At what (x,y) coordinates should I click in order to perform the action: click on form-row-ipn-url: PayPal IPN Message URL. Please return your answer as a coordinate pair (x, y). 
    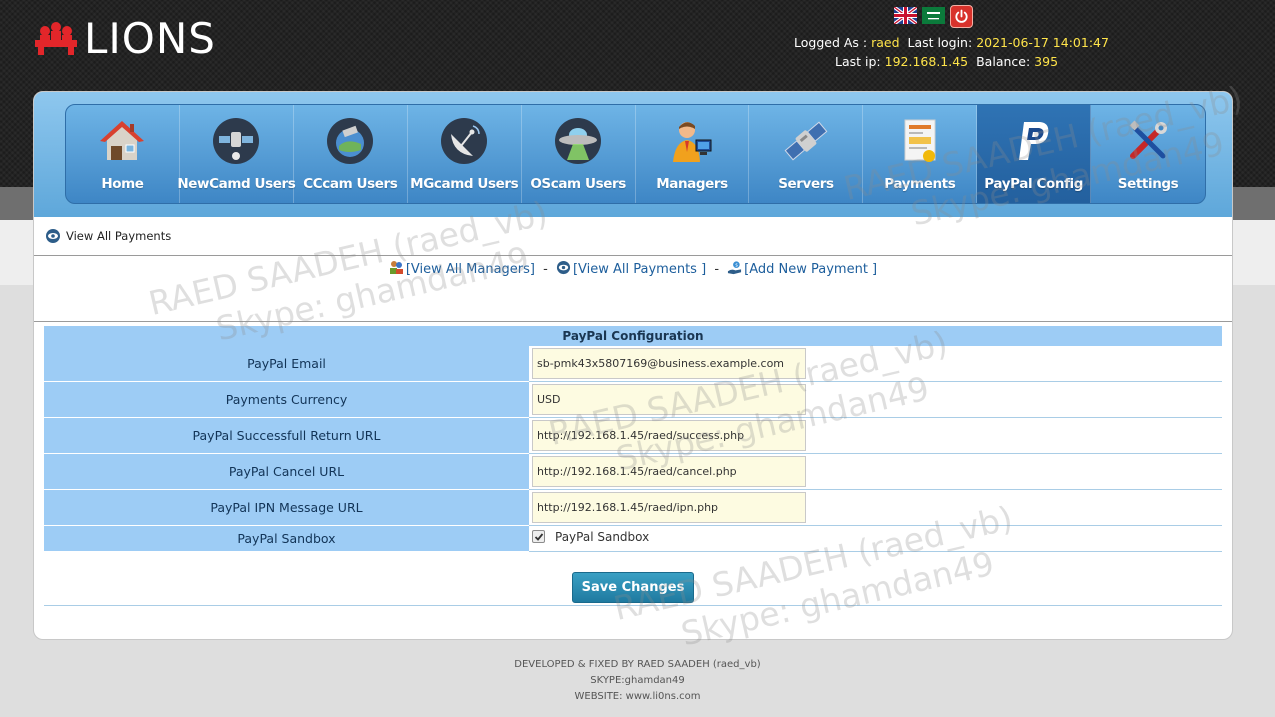
    Looking at the image, I should click on (633, 508).